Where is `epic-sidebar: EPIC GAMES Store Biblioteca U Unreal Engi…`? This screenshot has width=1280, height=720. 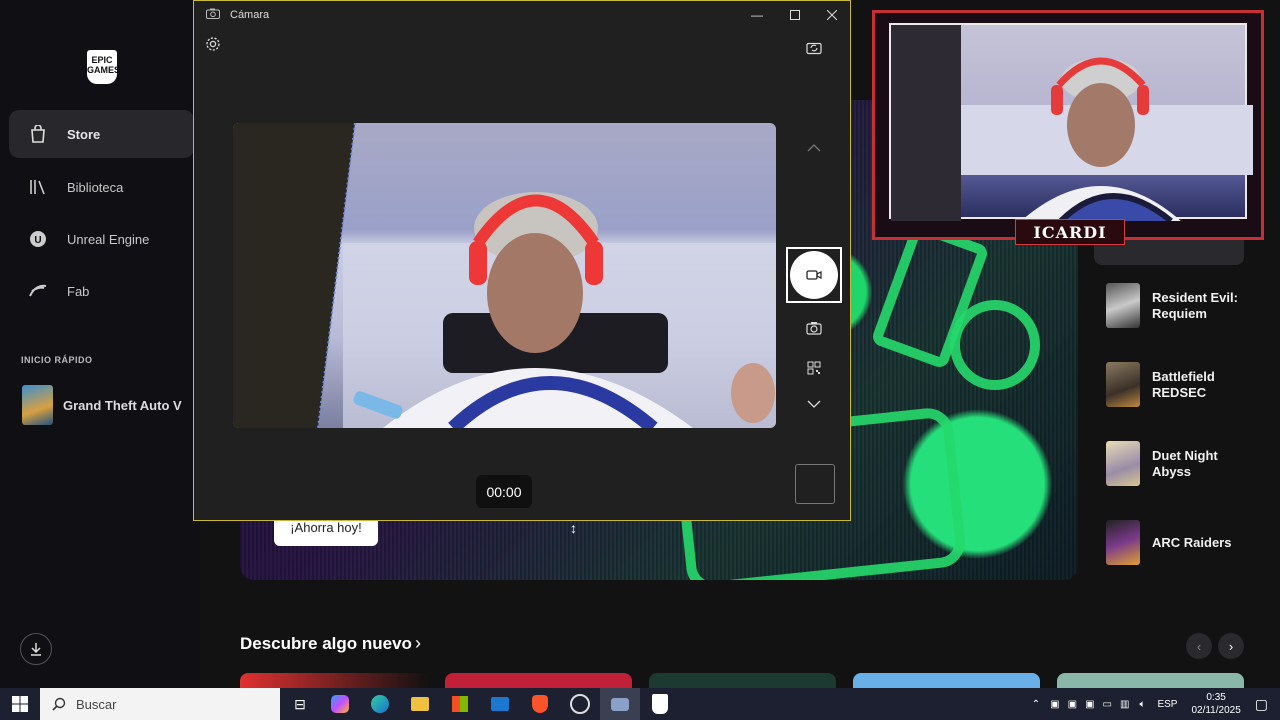 epic-sidebar: EPIC GAMES Store Biblioteca U Unreal Engi… is located at coordinates (100, 344).